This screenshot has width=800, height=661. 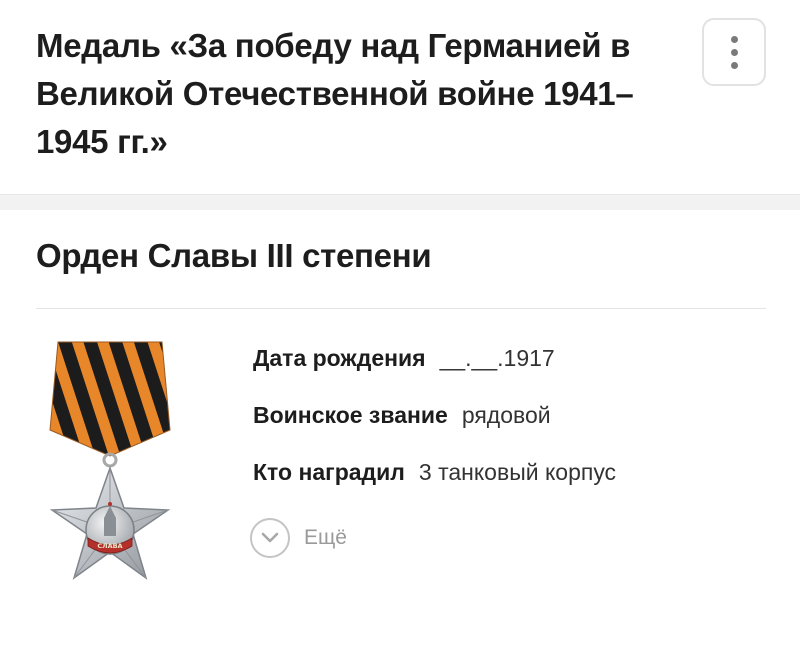 What do you see at coordinates (325, 537) in the screenshot?
I see `show-more-label: Ещё` at bounding box center [325, 537].